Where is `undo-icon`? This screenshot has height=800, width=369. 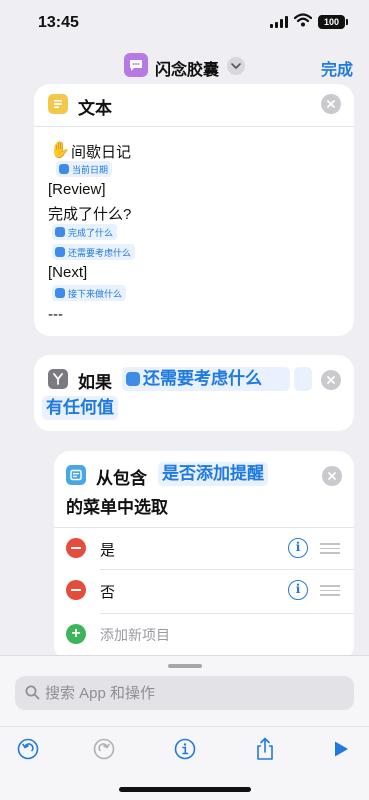
undo-icon is located at coordinates (28, 749).